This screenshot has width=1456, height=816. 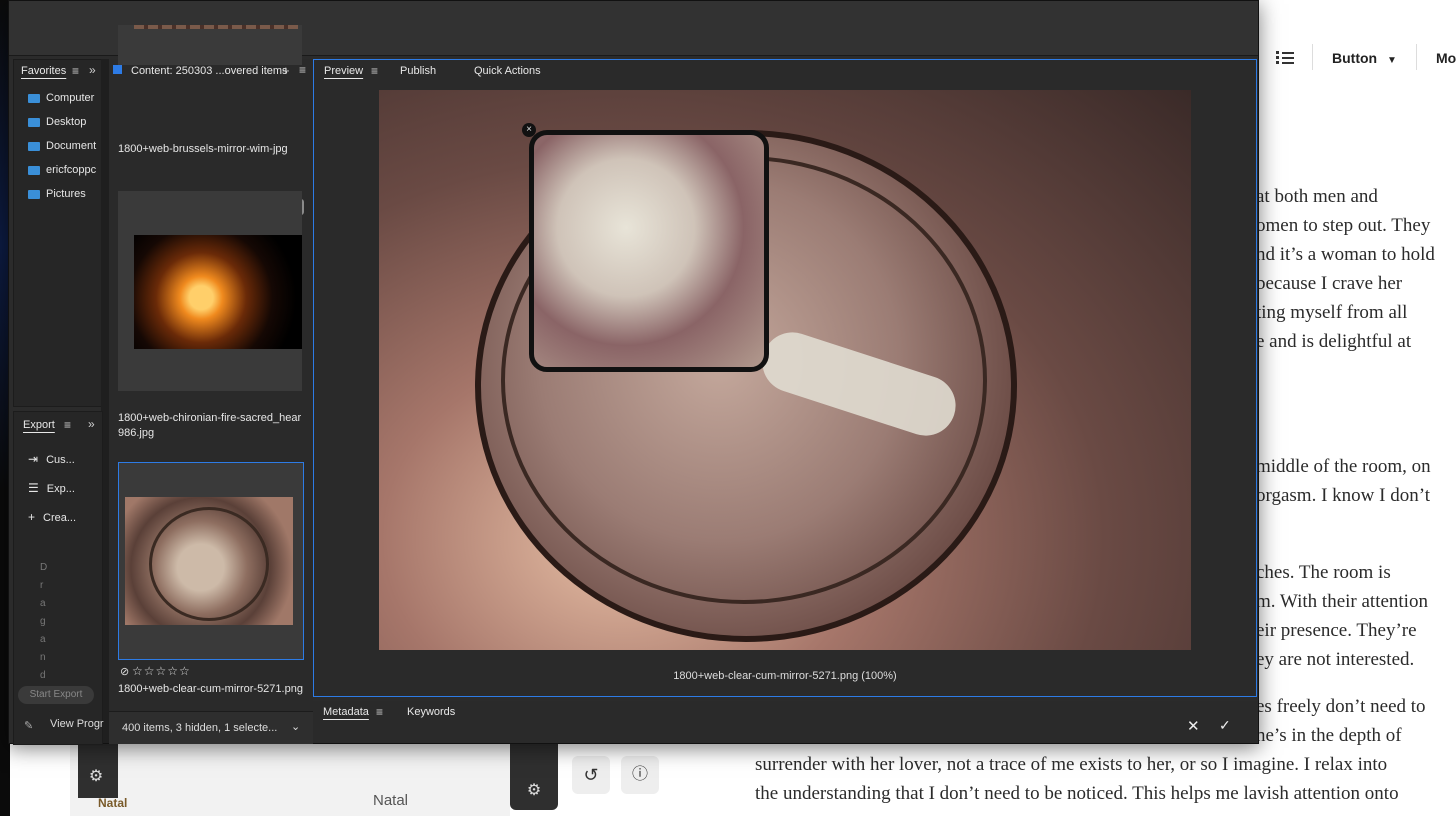 What do you see at coordinates (343, 71) in the screenshot?
I see `tab-preview: Preview` at bounding box center [343, 71].